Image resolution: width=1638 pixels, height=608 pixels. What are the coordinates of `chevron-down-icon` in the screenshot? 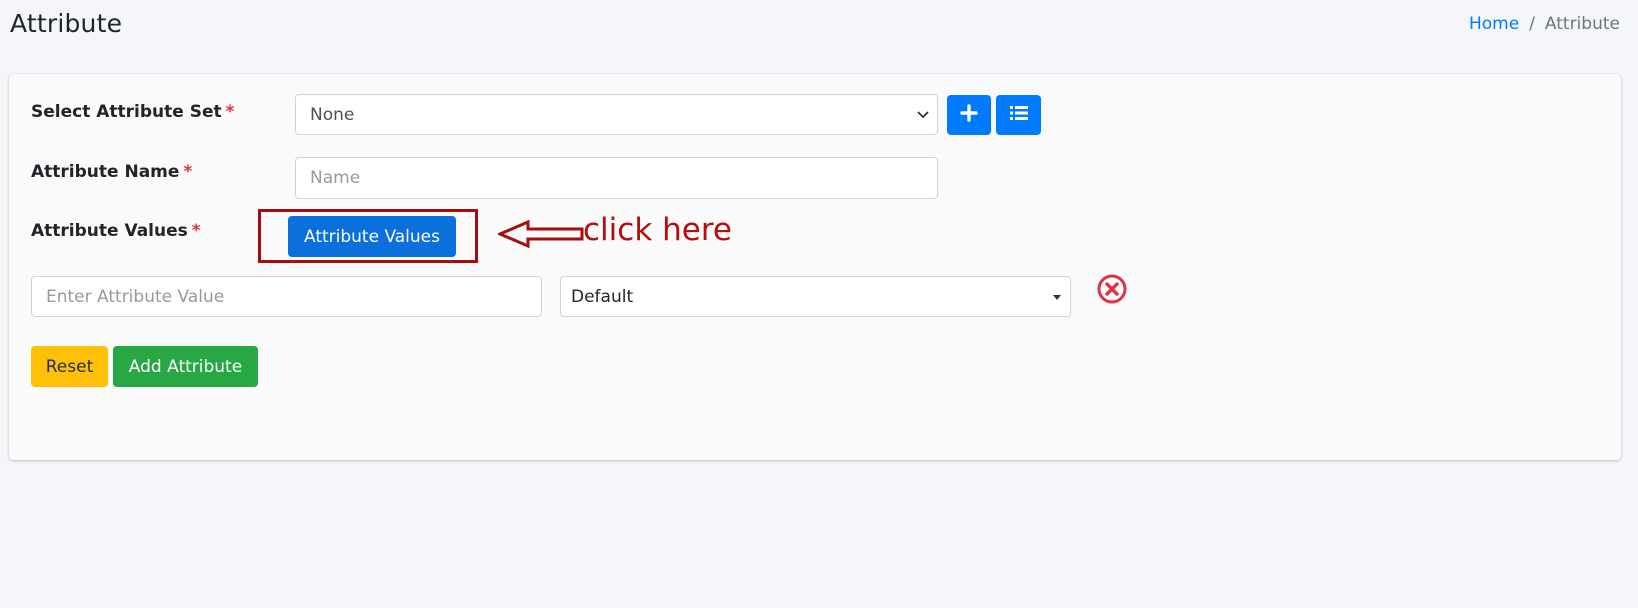 It's located at (923, 115).